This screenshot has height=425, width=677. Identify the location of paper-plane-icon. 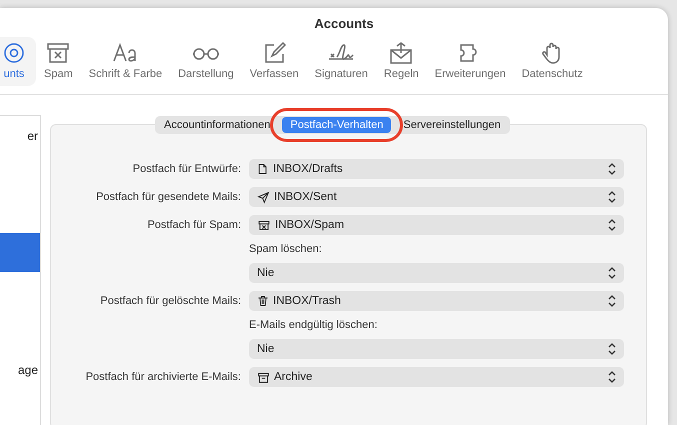
(263, 197).